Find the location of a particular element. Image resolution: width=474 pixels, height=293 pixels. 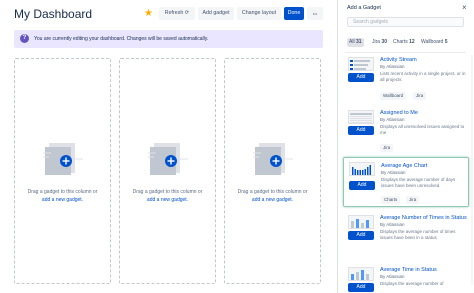

average-age-chart-thumbnail-icon is located at coordinates (361, 170).